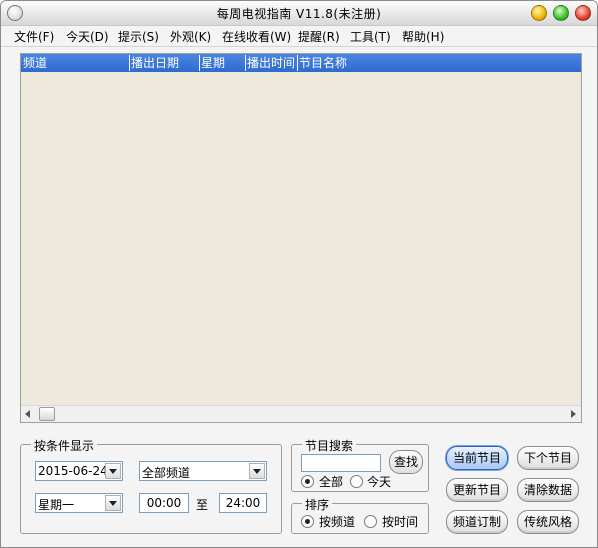  What do you see at coordinates (548, 490) in the screenshot?
I see `clear-data-button: 清除数据` at bounding box center [548, 490].